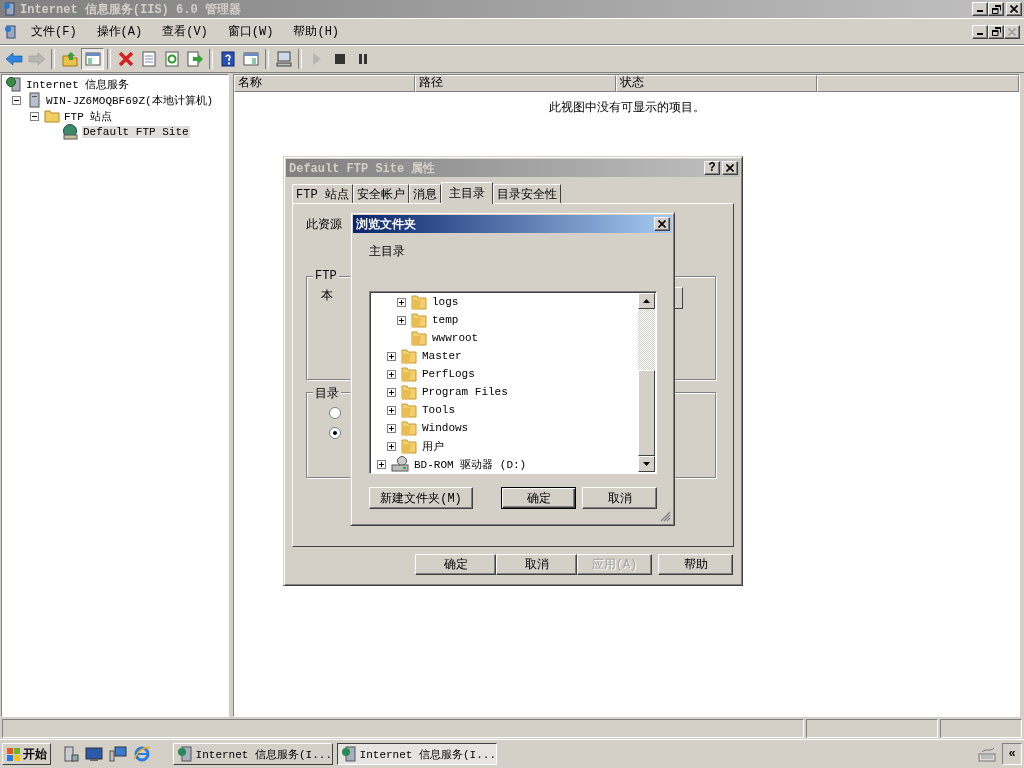 This screenshot has width=1024, height=768. What do you see at coordinates (322, 193) in the screenshot?
I see `tab: FTP 站点` at bounding box center [322, 193].